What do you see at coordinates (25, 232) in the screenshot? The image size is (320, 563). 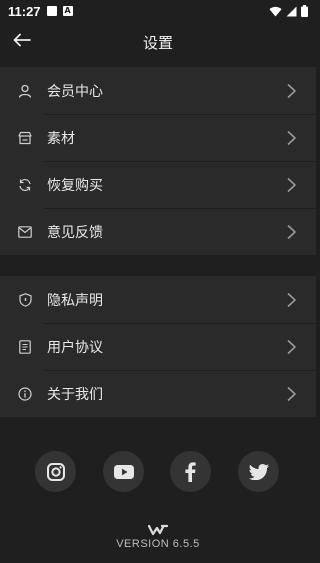 I see `mail-icon` at bounding box center [25, 232].